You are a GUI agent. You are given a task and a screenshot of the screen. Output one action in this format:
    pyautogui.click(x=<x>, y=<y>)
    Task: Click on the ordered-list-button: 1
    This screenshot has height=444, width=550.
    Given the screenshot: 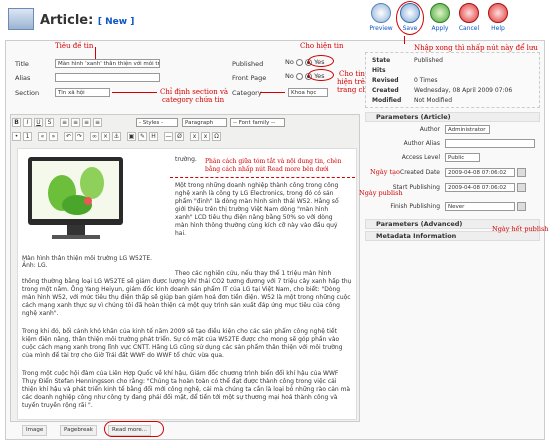 What is the action you would take?
    pyautogui.click(x=27, y=136)
    